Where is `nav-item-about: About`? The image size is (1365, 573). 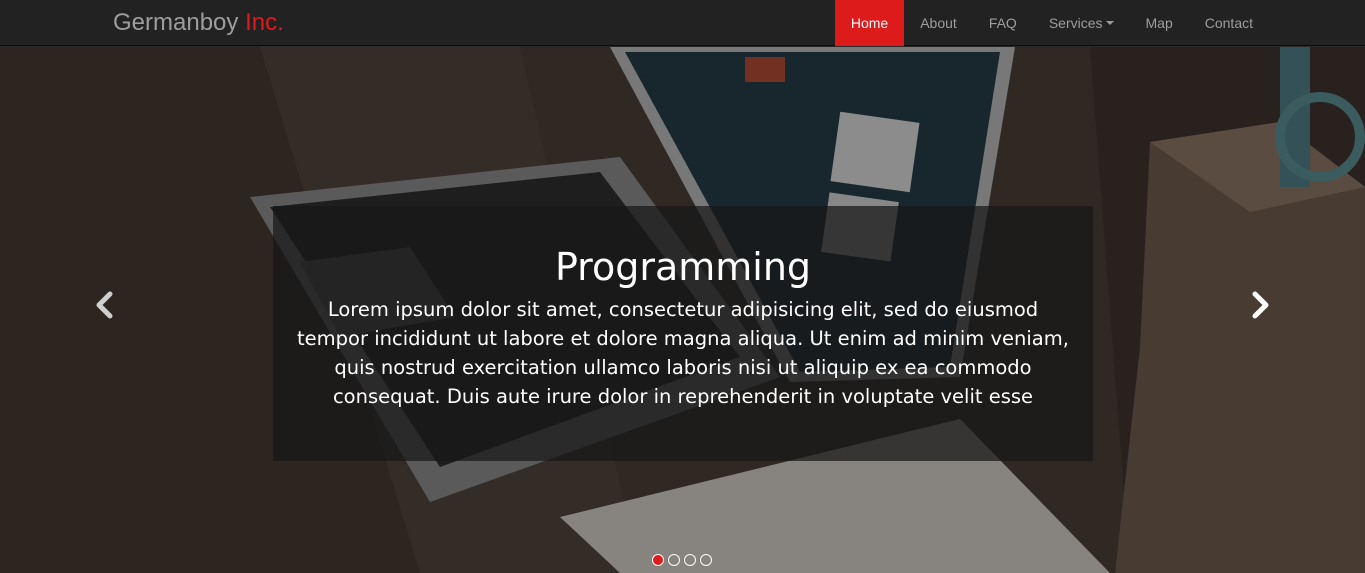 nav-item-about: About is located at coordinates (938, 23).